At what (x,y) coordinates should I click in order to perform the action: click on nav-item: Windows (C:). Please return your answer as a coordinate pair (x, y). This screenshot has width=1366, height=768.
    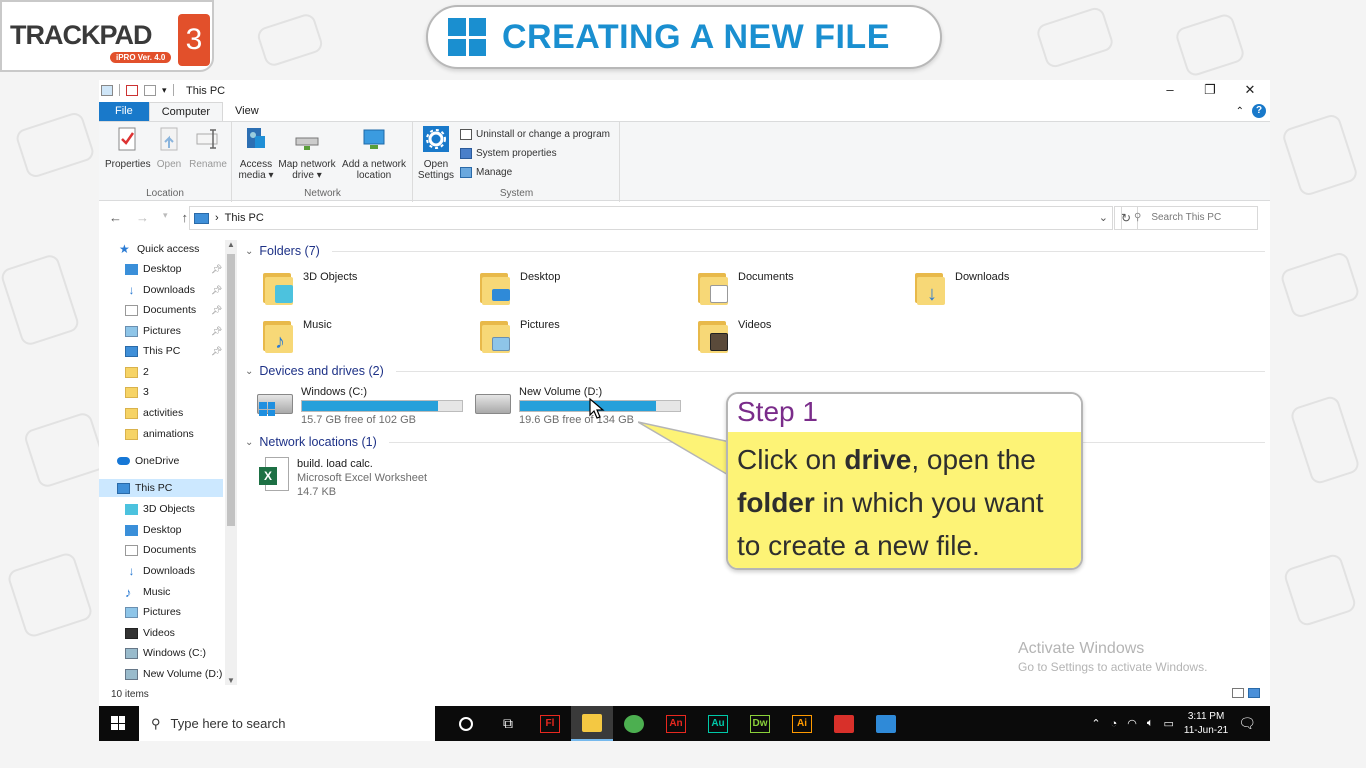
    Looking at the image, I should click on (165, 653).